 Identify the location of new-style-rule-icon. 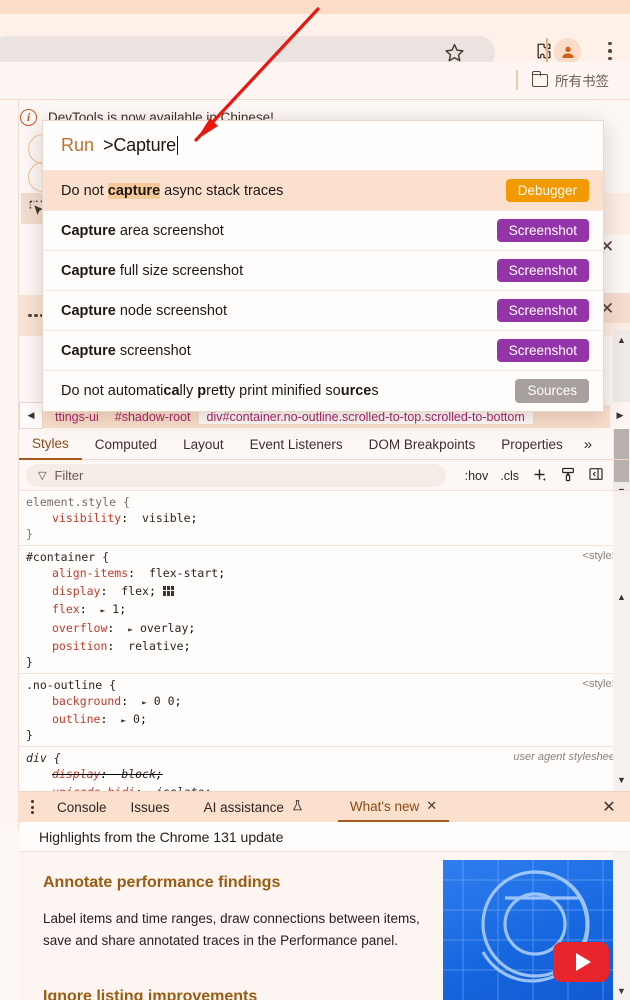
(539, 476).